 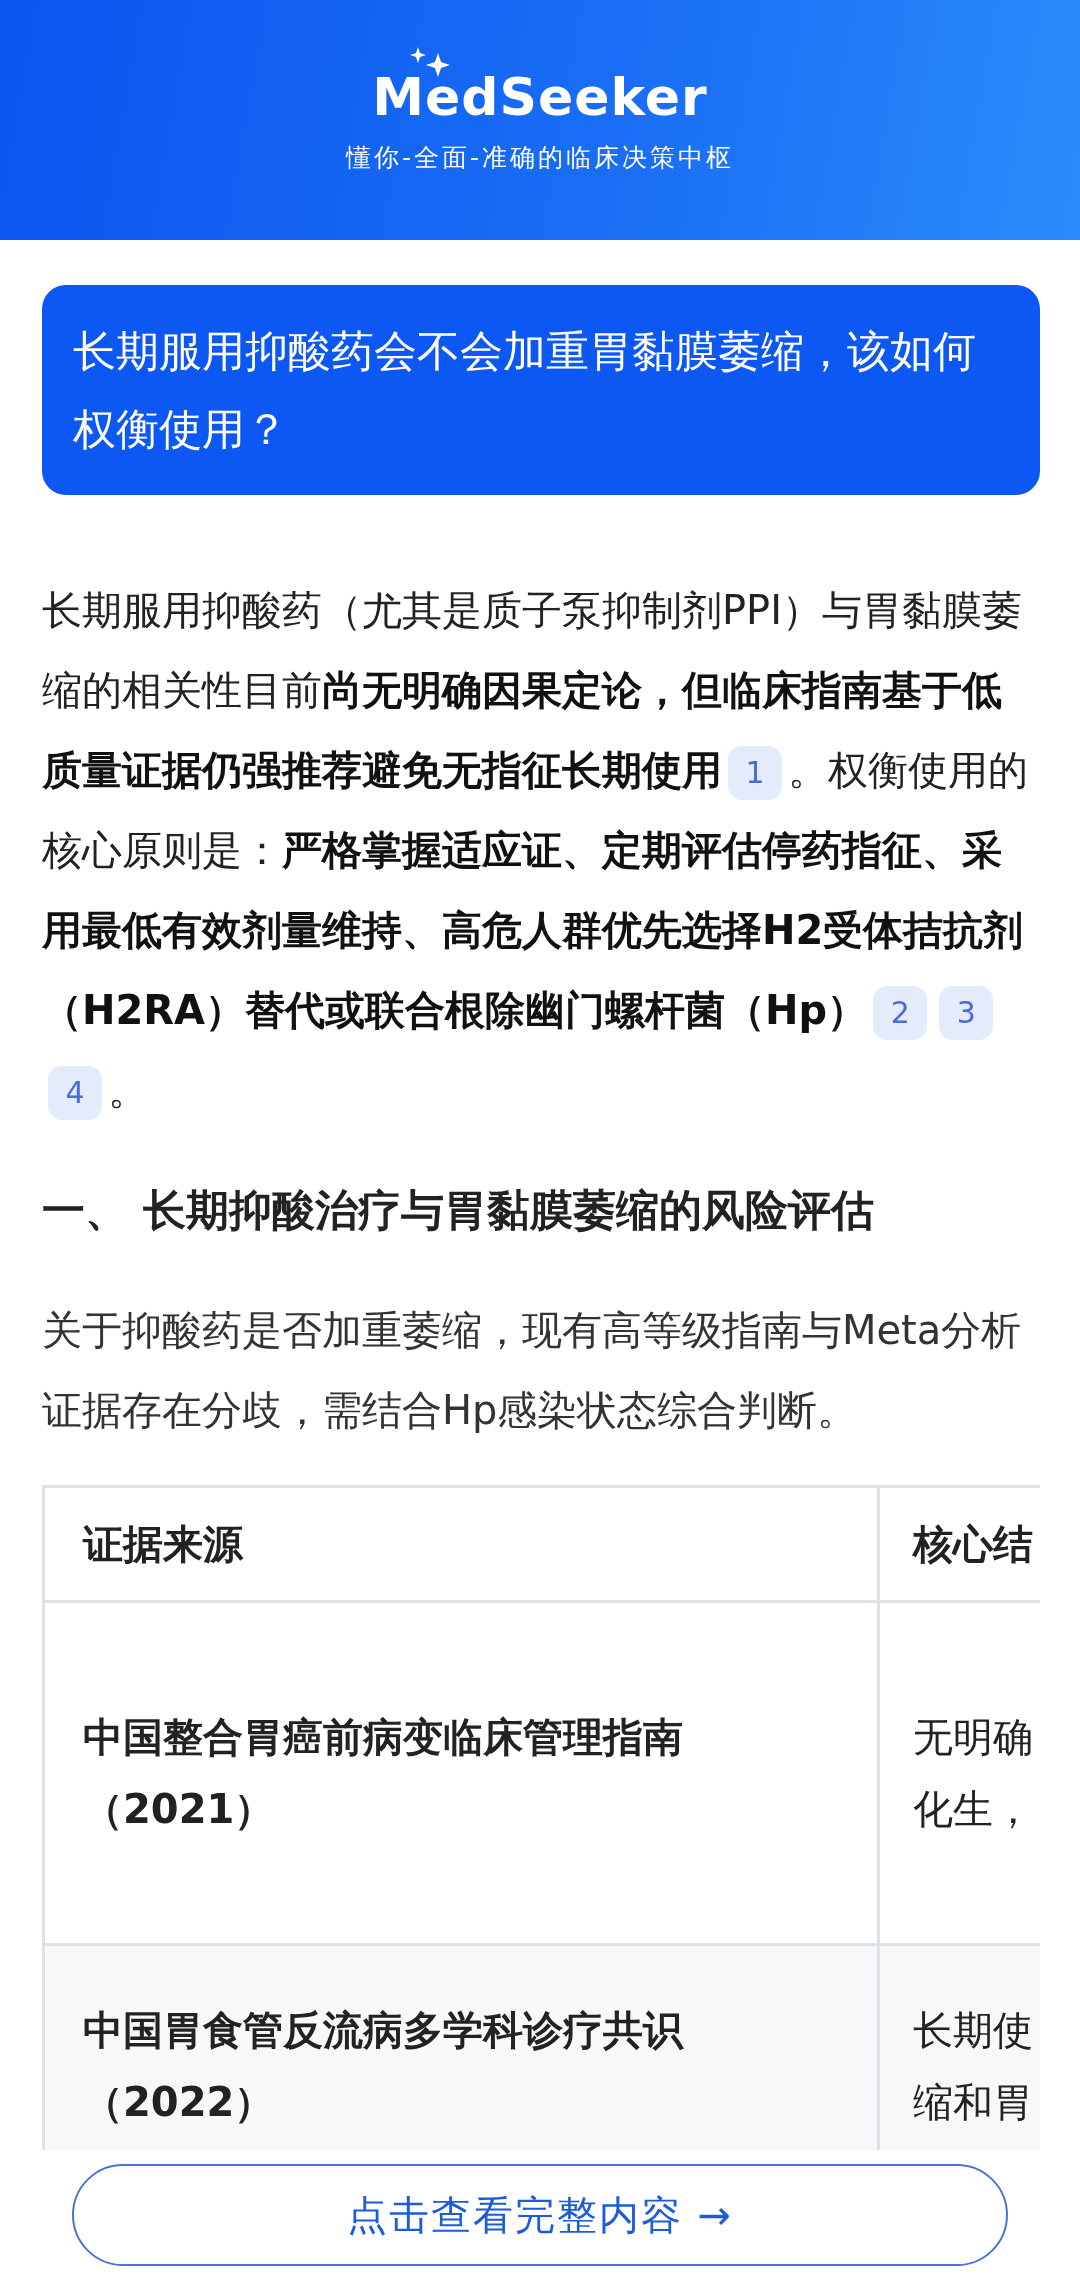 What do you see at coordinates (540, 2215) in the screenshot?
I see `view-full-button: 点击查看完整内容 →` at bounding box center [540, 2215].